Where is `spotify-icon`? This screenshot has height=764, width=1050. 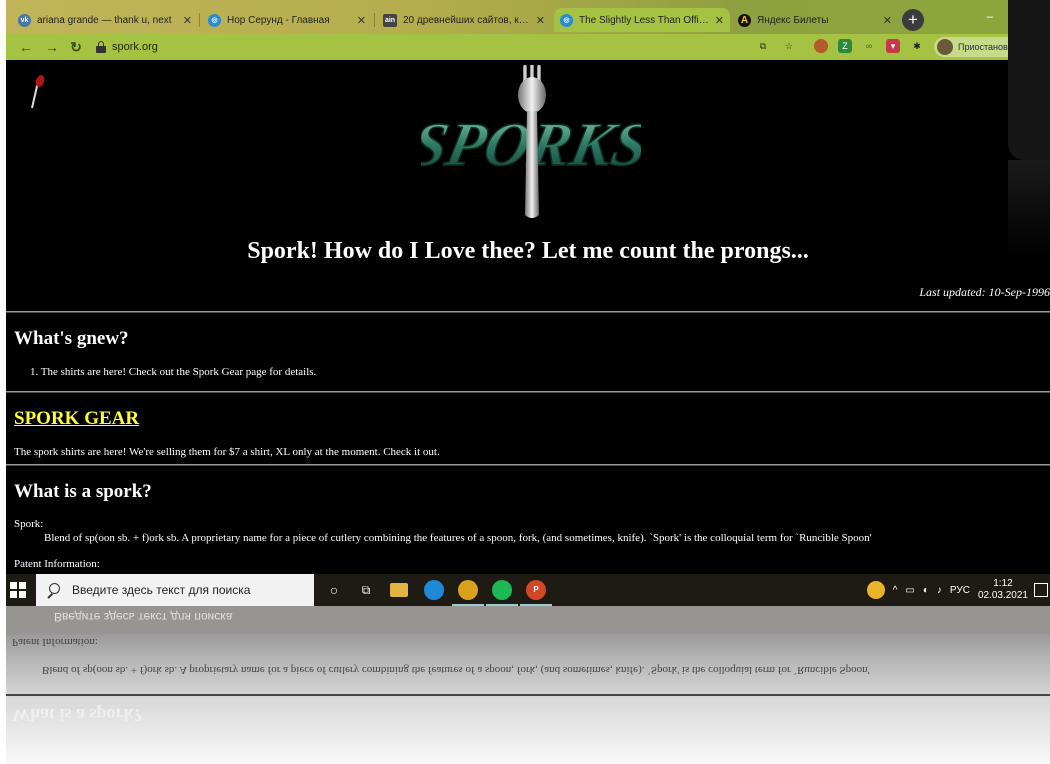
spotify-icon is located at coordinates (502, 593).